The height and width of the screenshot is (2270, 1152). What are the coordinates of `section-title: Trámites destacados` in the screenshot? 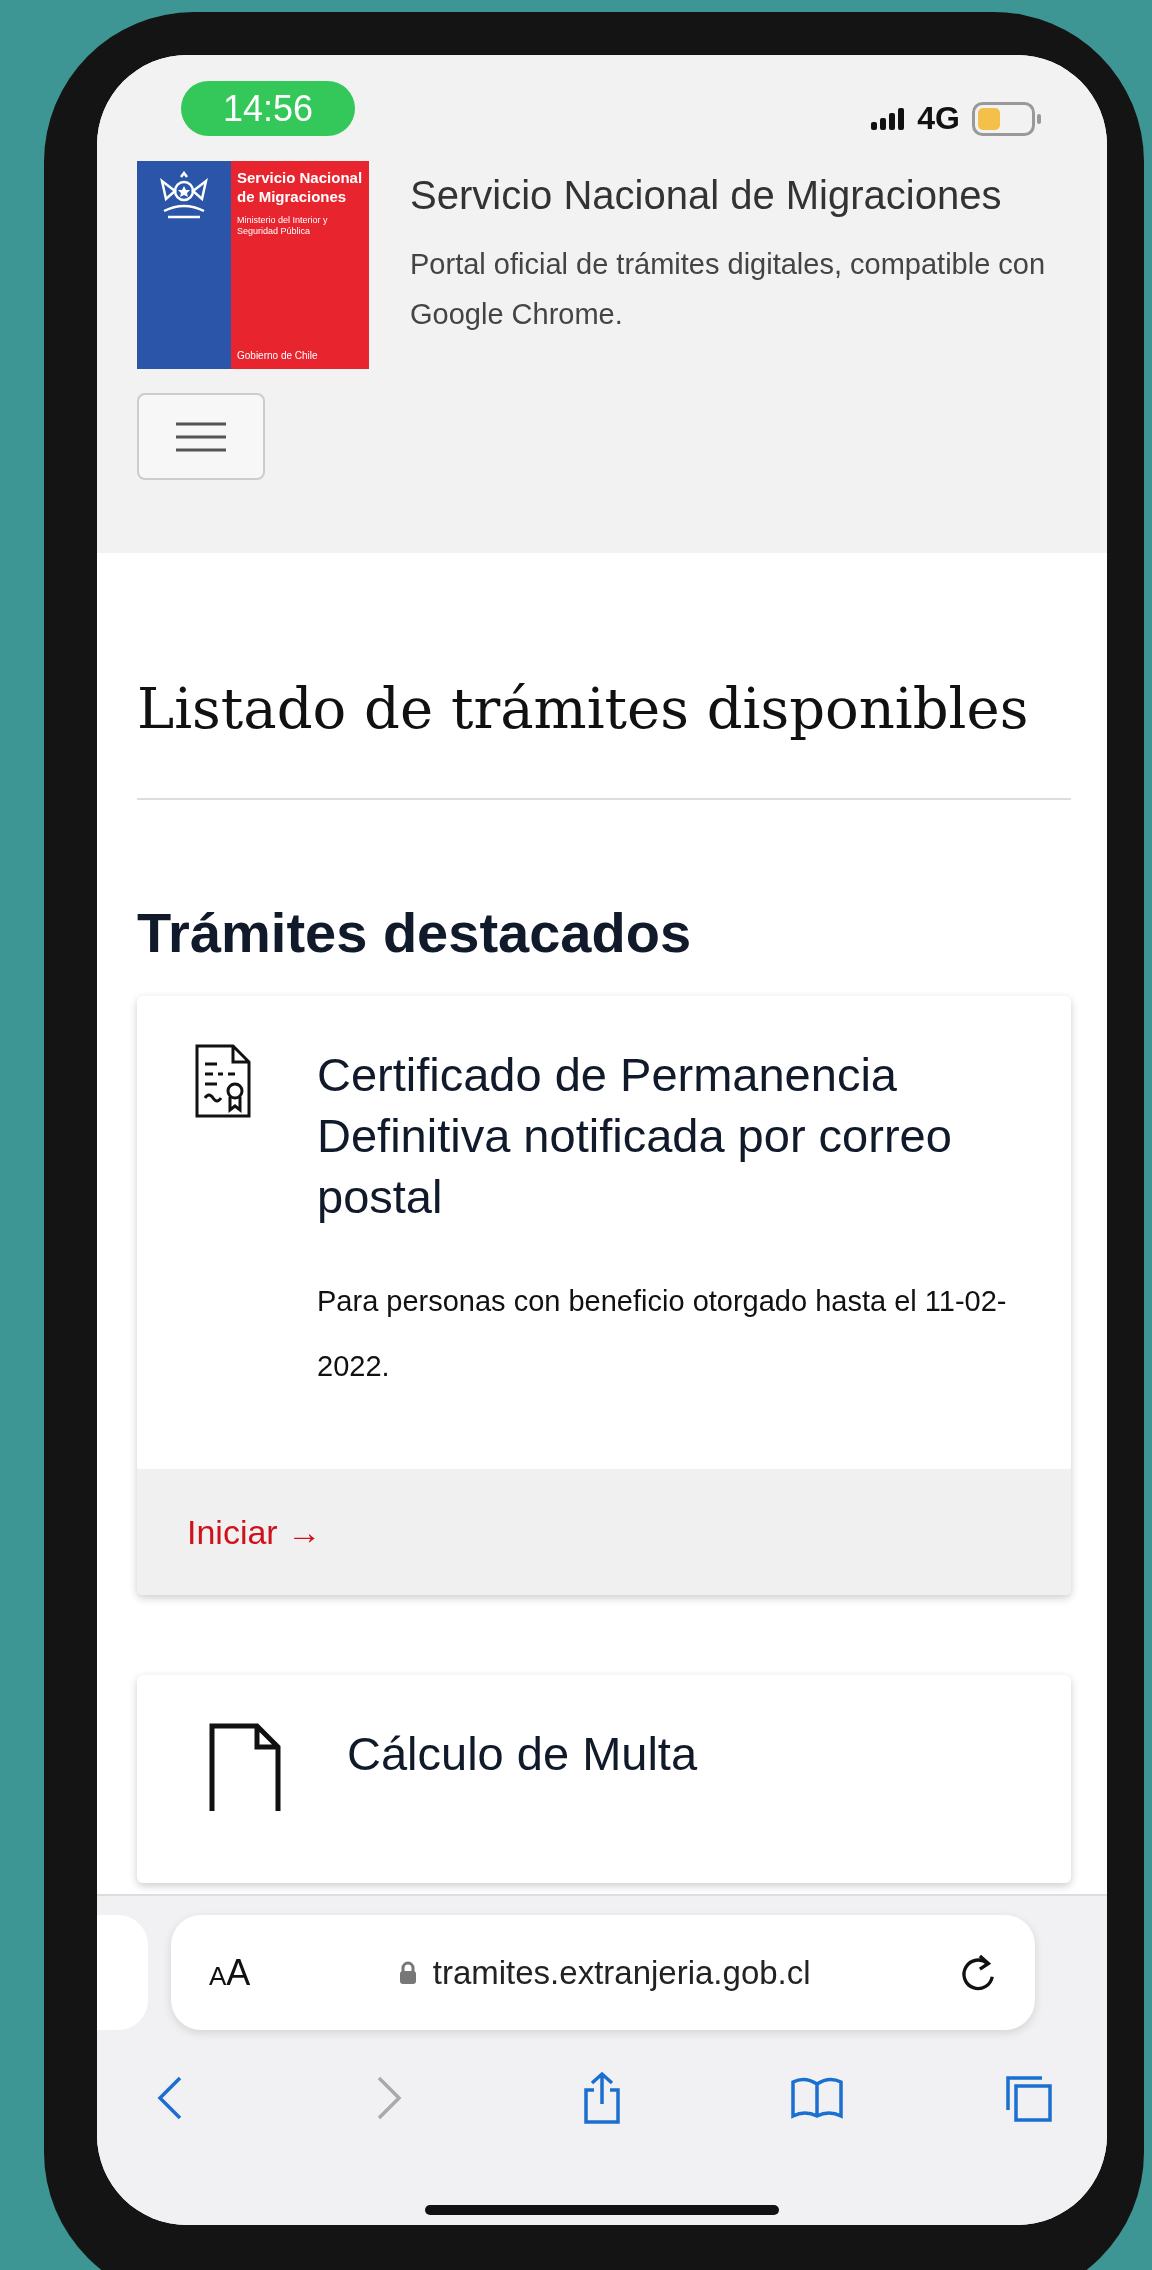 It's located at (415, 933).